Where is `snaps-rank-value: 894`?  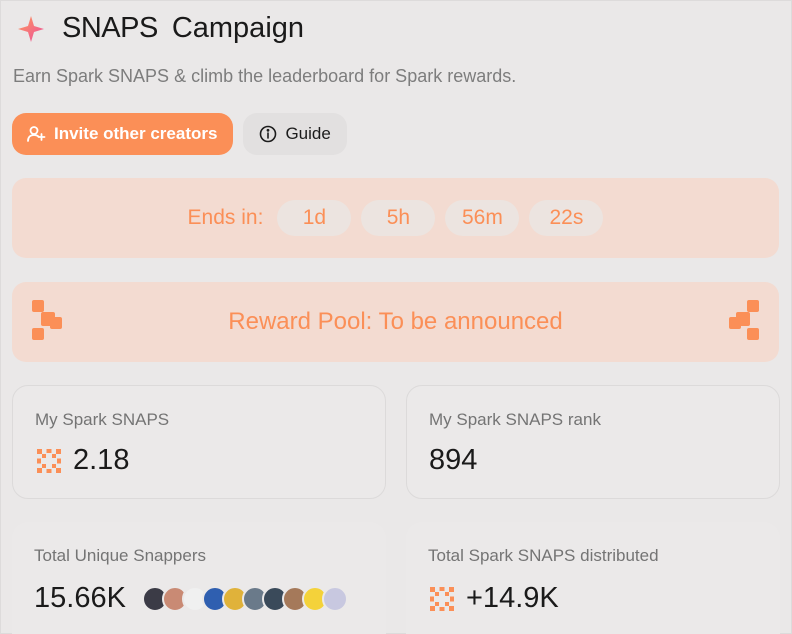
snaps-rank-value: 894 is located at coordinates (453, 460).